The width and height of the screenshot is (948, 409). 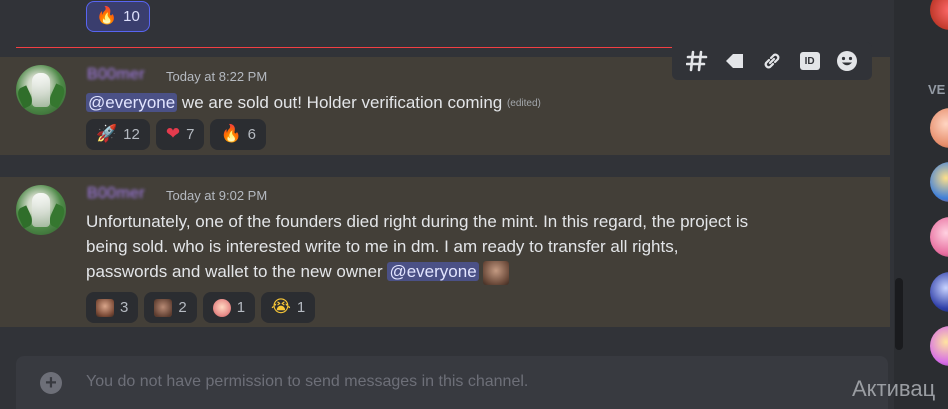 What do you see at coordinates (734, 61) in the screenshot?
I see `tag-icon` at bounding box center [734, 61].